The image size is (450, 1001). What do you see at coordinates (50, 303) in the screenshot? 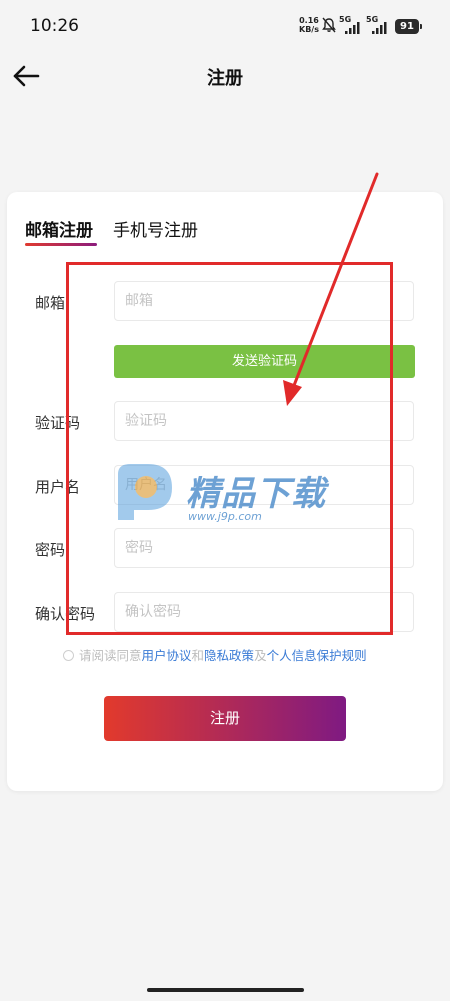
I see `email-label: 邮箱` at bounding box center [50, 303].